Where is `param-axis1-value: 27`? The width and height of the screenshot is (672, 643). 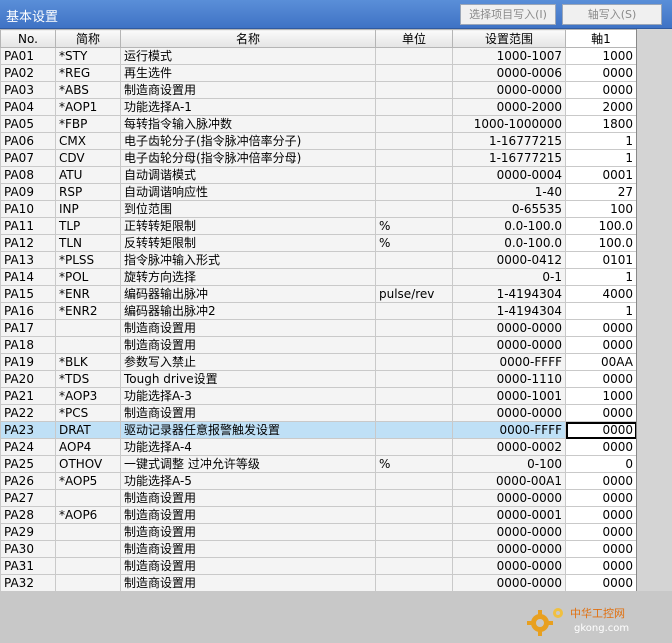
param-axis1-value: 27 is located at coordinates (600, 192).